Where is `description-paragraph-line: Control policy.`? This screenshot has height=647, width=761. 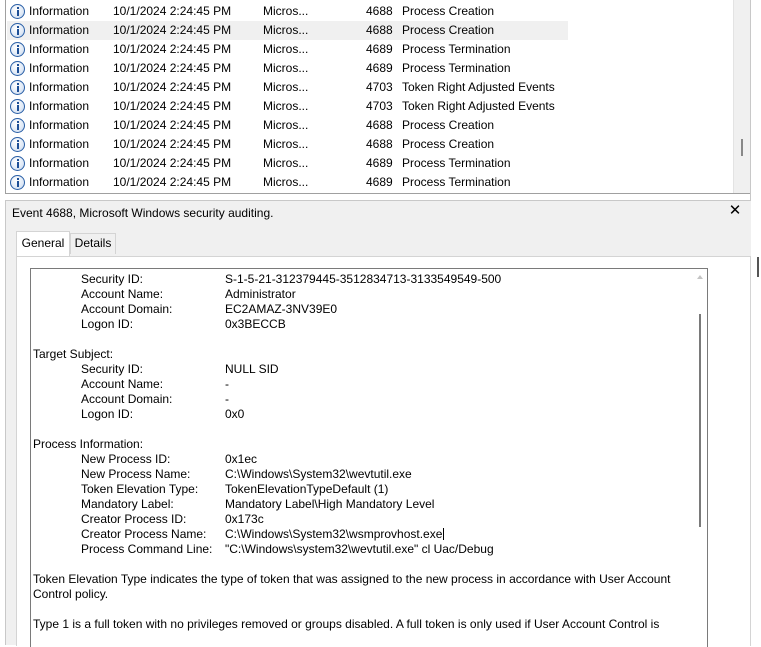 description-paragraph-line: Control policy. is located at coordinates (71, 594).